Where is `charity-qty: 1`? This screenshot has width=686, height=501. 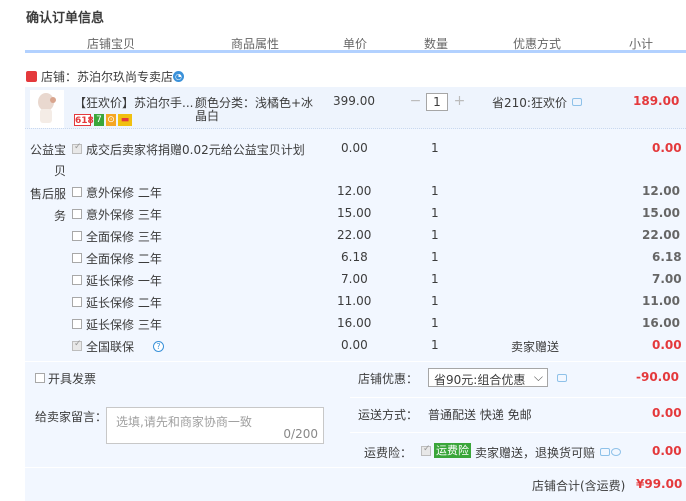
charity-qty: 1 is located at coordinates (435, 148).